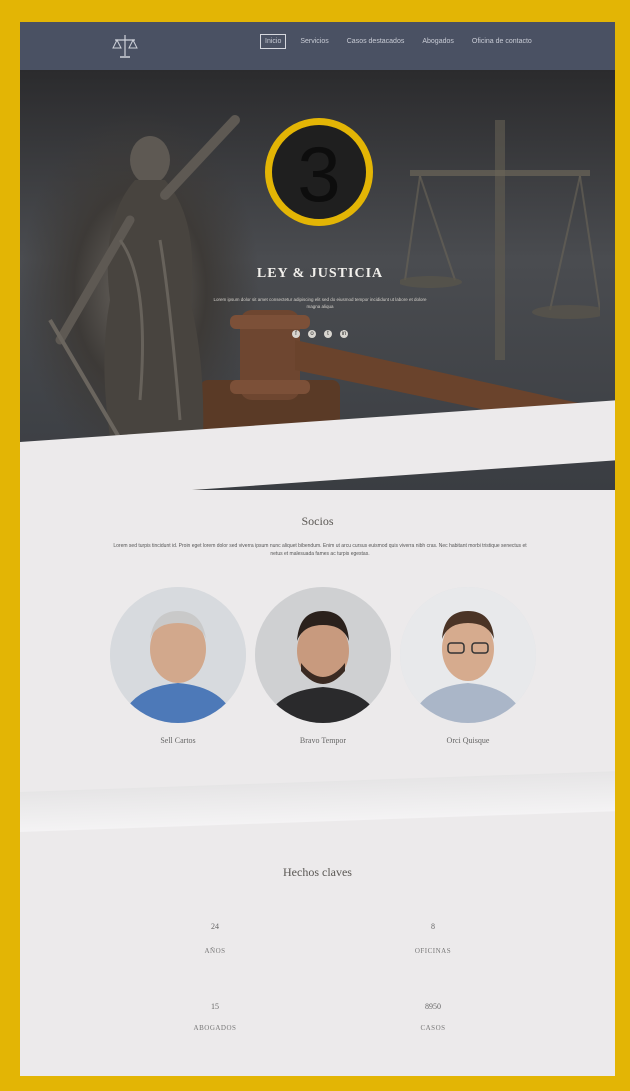  I want to click on menu-item-casos: Casos destacados, so click(376, 41).